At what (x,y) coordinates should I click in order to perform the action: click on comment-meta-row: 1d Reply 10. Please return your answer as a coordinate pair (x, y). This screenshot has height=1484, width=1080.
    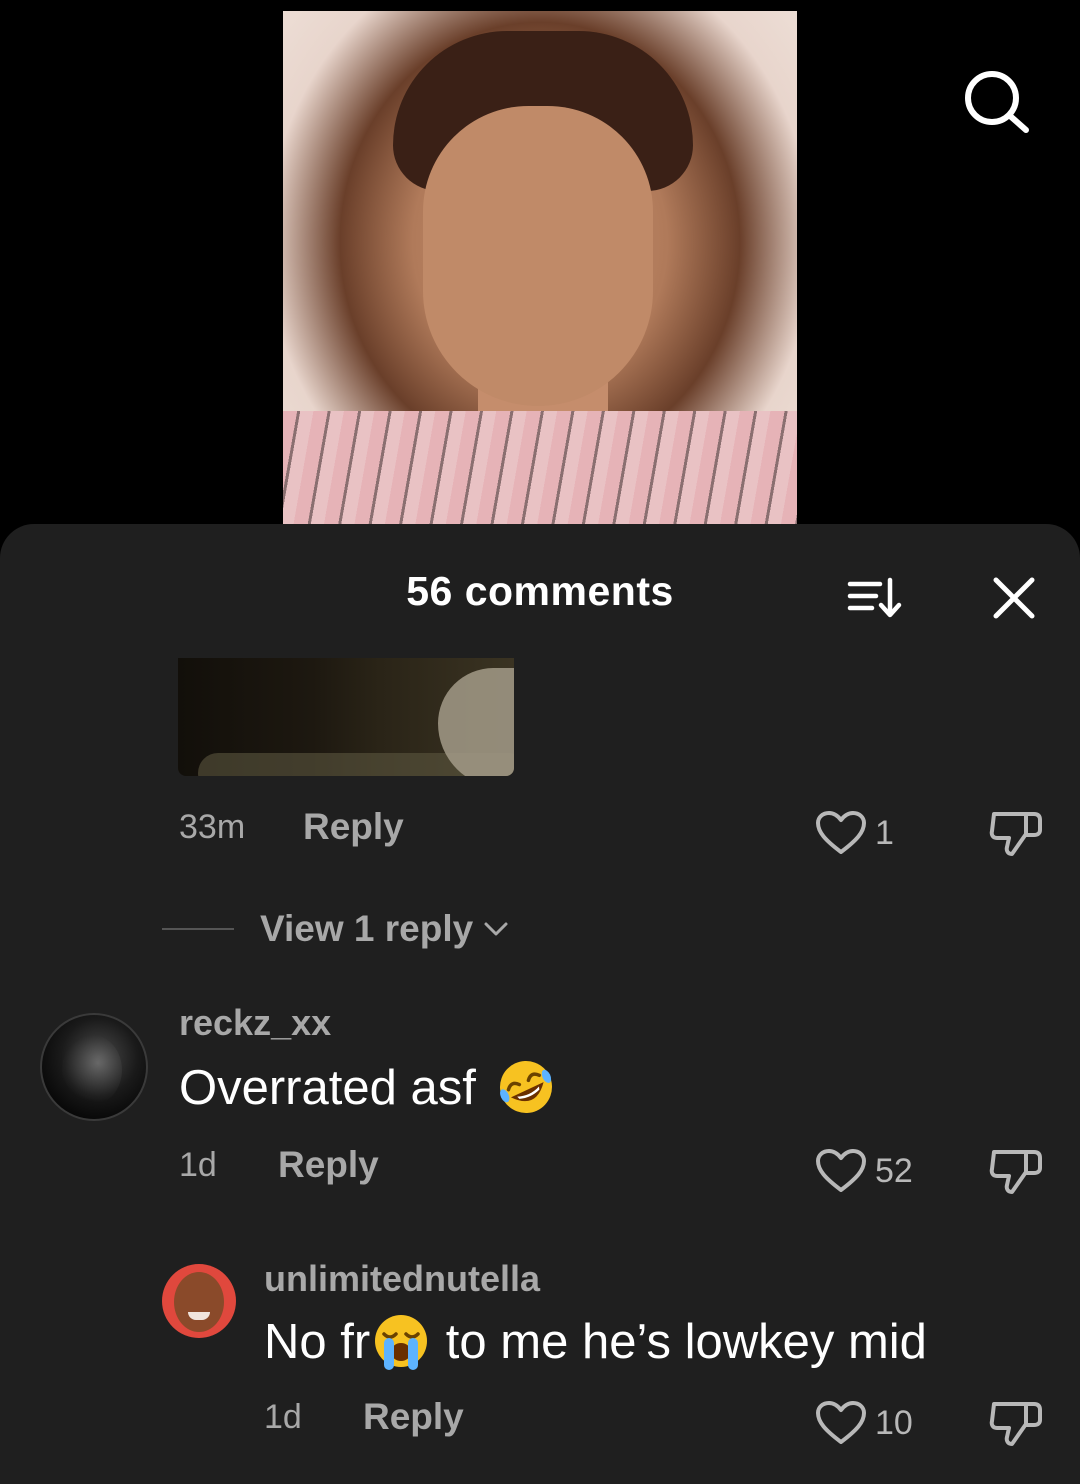
    Looking at the image, I should click on (540, 1422).